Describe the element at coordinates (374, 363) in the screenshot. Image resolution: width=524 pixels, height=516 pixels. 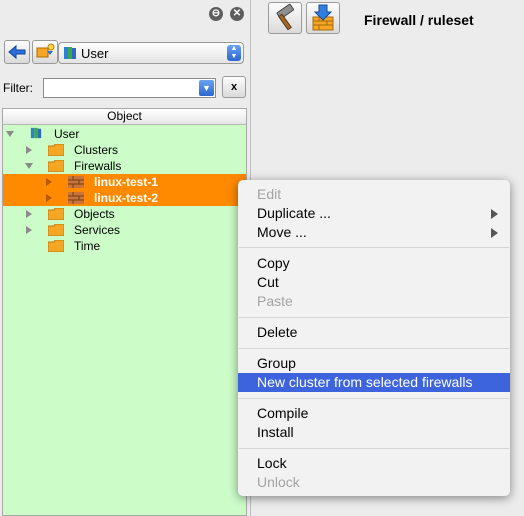
I see `menu-item-group: Group` at that location.